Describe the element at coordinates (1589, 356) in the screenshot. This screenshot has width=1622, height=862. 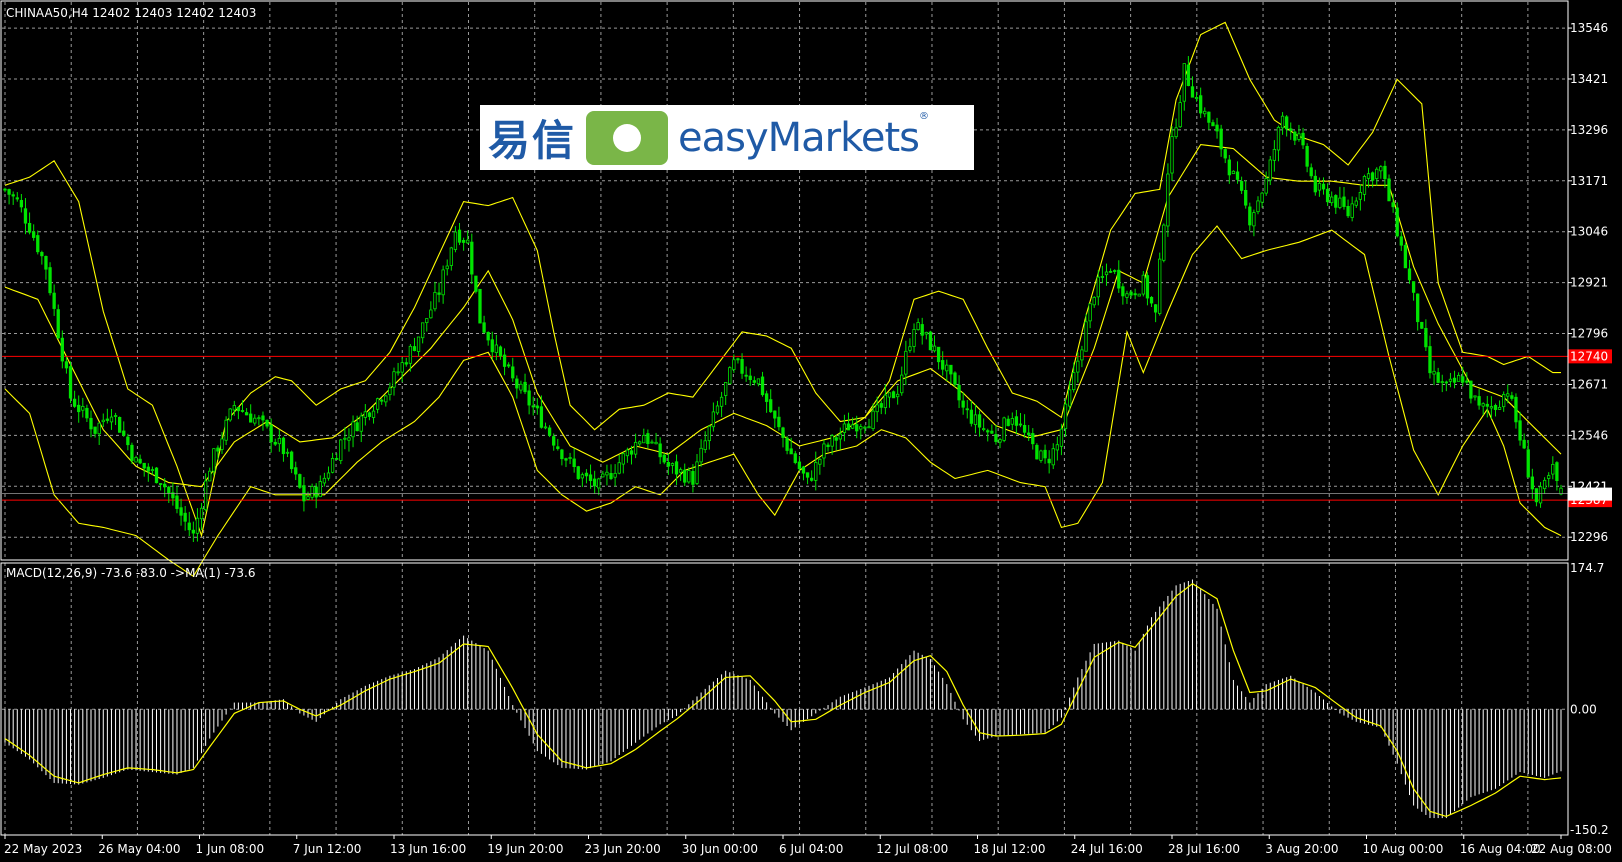
I see `level-price-tag-label: 12740` at that location.